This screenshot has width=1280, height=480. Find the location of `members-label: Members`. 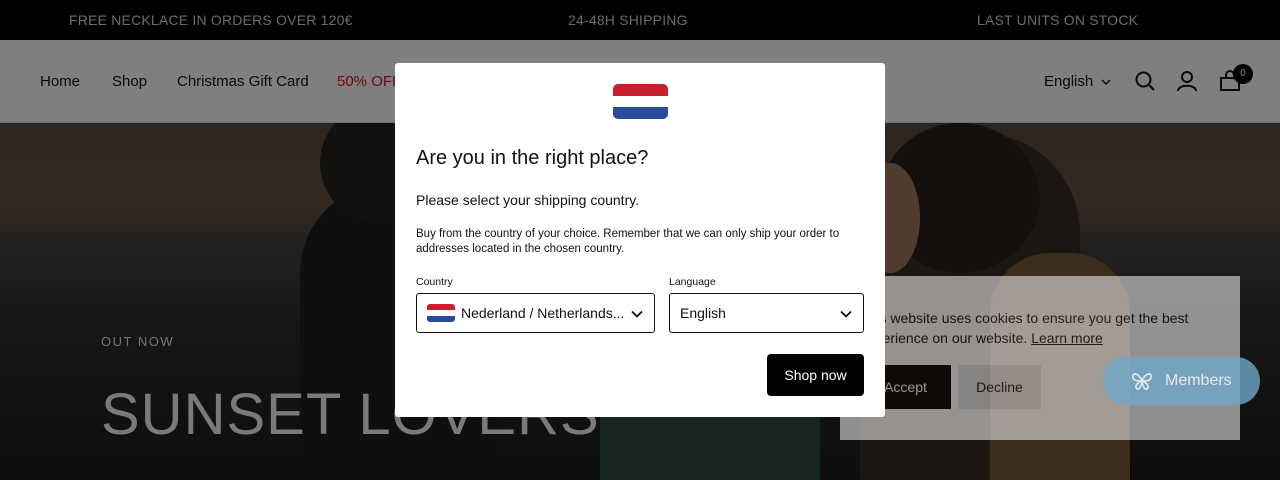

members-label: Members is located at coordinates (1198, 380).